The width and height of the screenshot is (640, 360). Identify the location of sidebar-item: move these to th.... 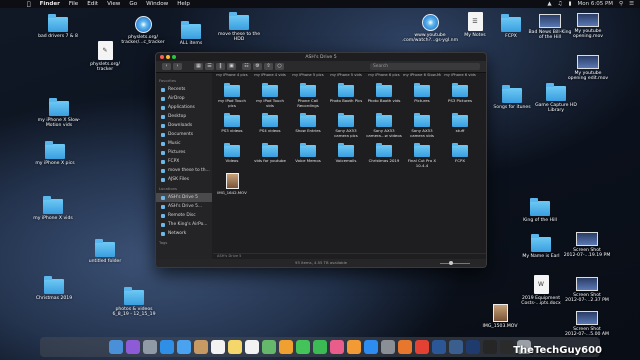
(184, 170).